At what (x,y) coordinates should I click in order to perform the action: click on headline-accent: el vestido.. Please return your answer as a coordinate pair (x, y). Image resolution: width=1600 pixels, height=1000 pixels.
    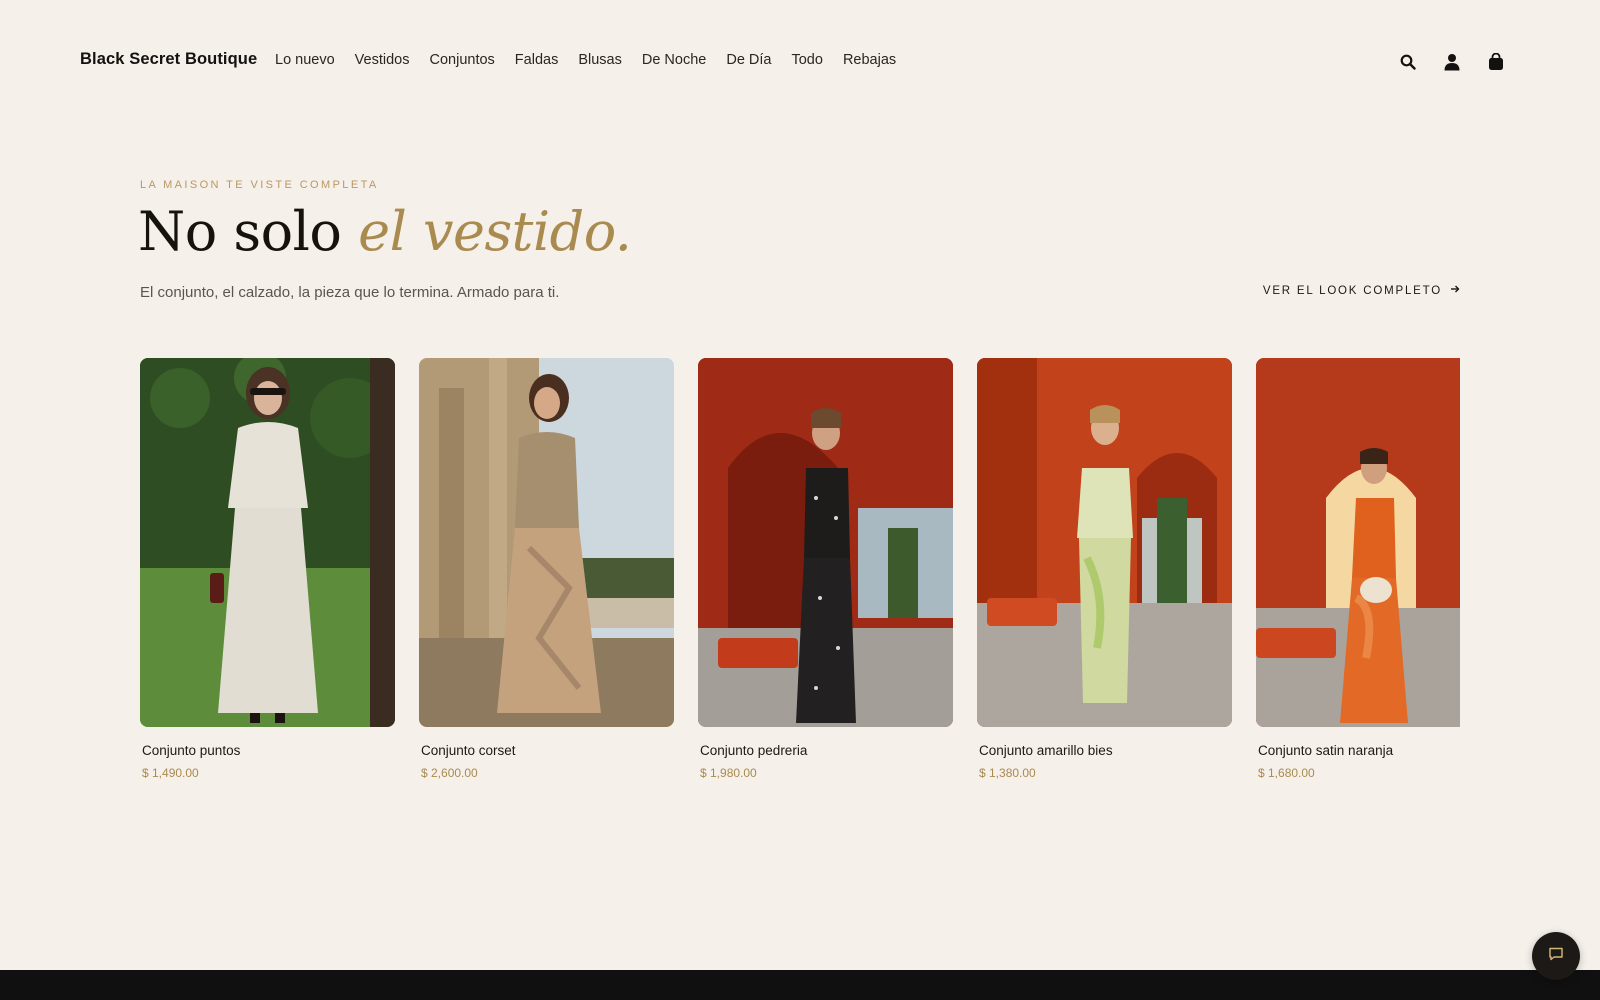
    Looking at the image, I should click on (495, 231).